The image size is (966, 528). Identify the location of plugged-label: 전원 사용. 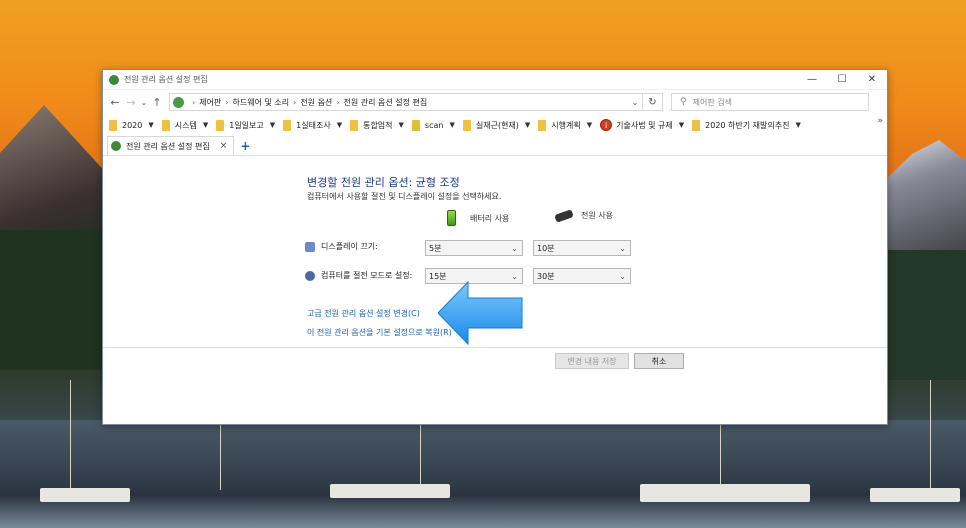
(597, 215).